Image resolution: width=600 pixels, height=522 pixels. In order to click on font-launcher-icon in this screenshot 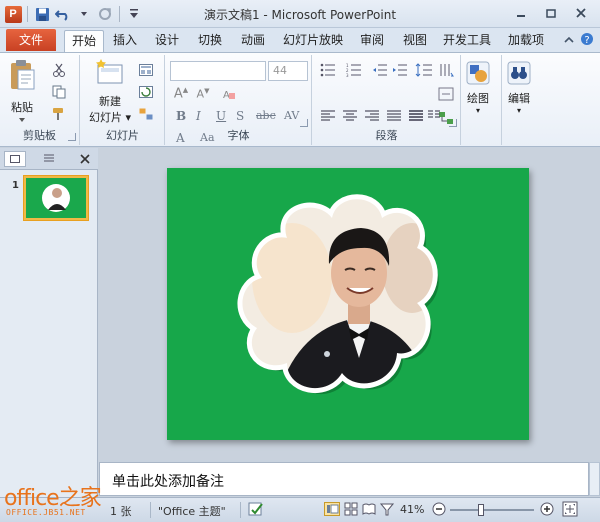, I will do `click(304, 123)`.